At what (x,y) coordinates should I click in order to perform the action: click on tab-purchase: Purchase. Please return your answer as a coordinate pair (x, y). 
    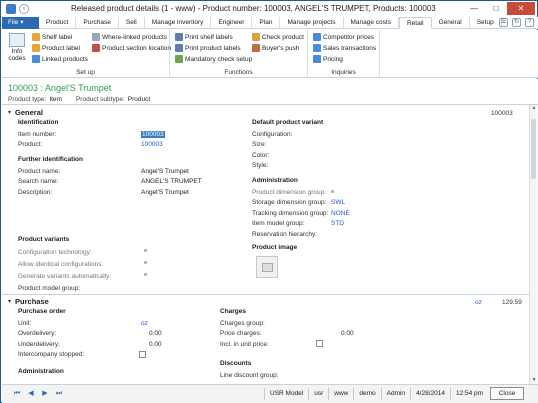
    Looking at the image, I should click on (97, 23).